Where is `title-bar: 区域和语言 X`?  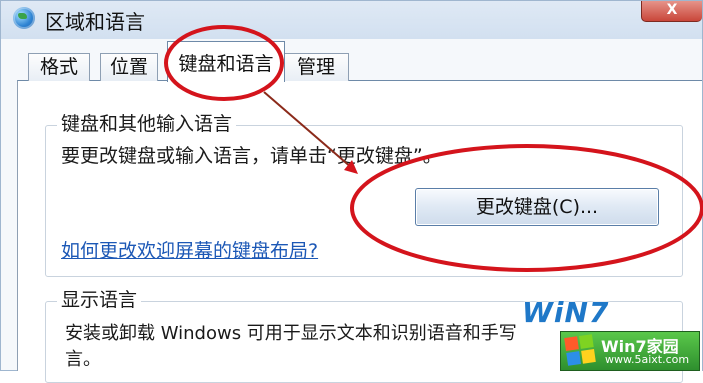 title-bar: 区域和语言 X is located at coordinates (351, 20).